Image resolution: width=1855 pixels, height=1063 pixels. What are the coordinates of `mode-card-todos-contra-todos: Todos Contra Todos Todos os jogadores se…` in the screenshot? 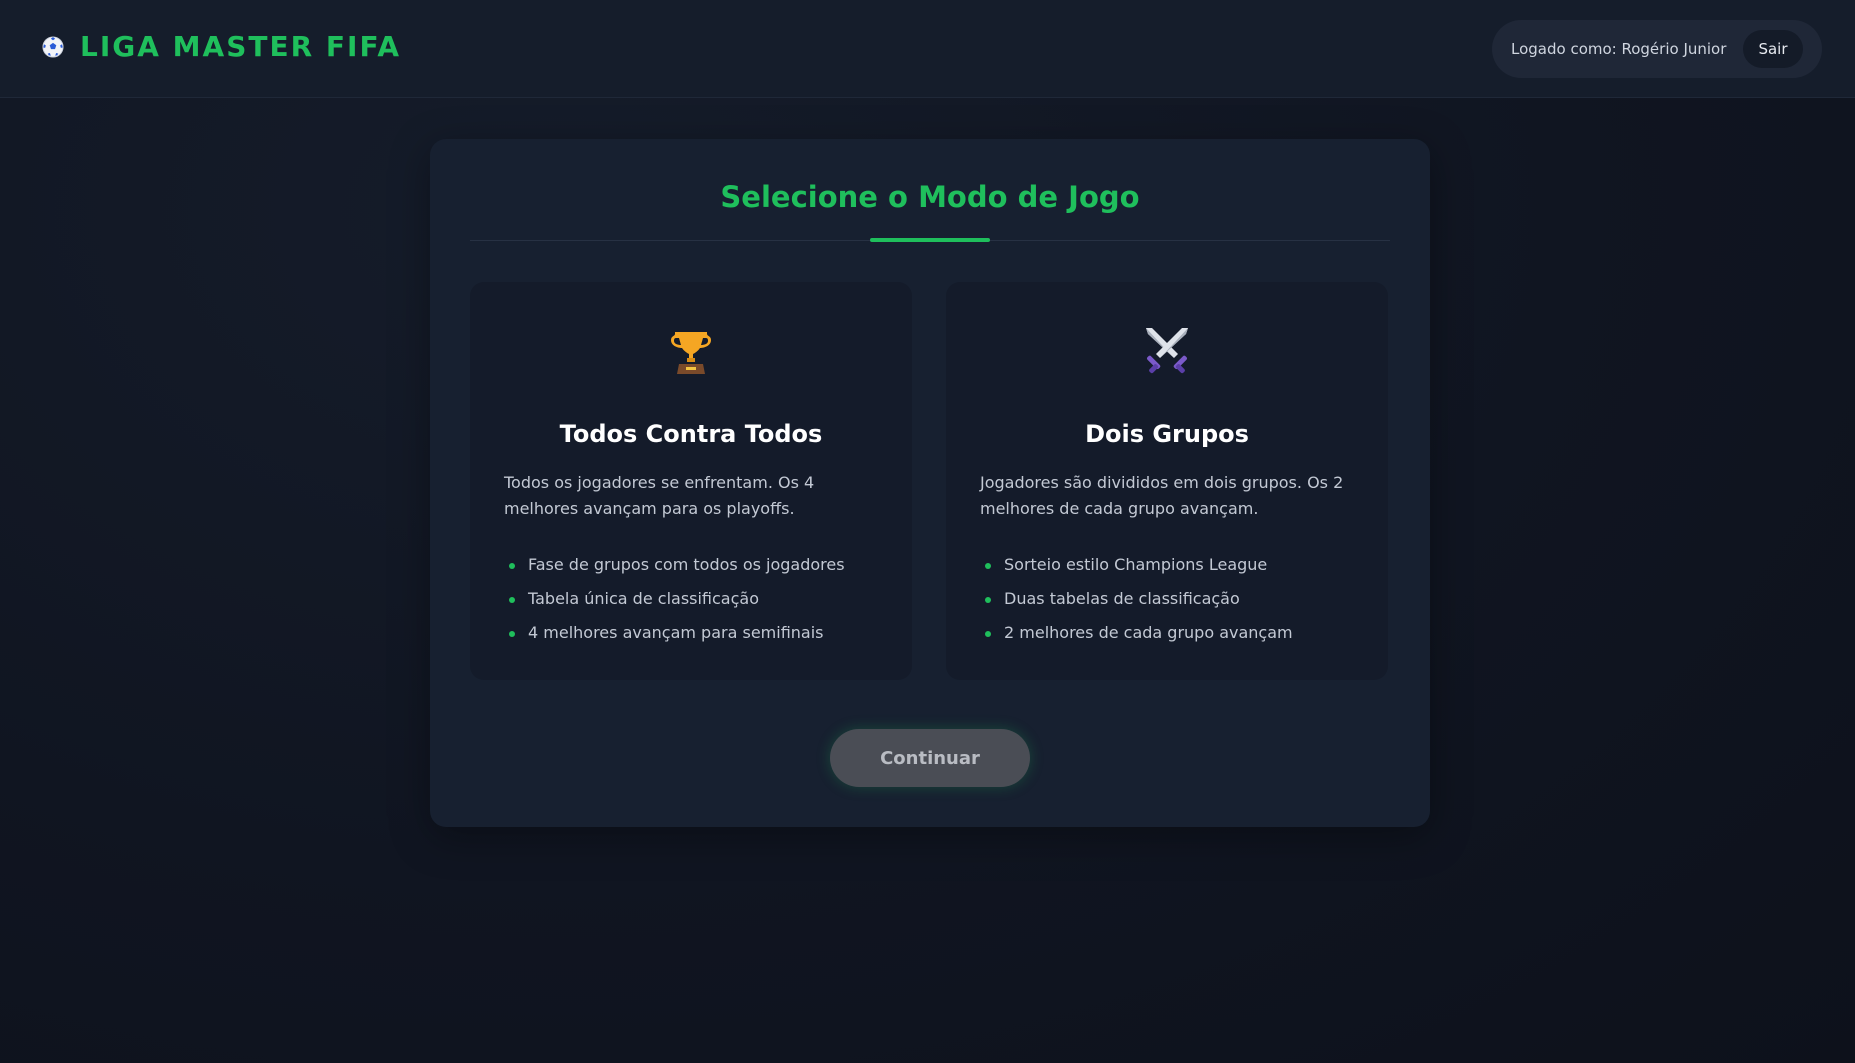 It's located at (691, 481).